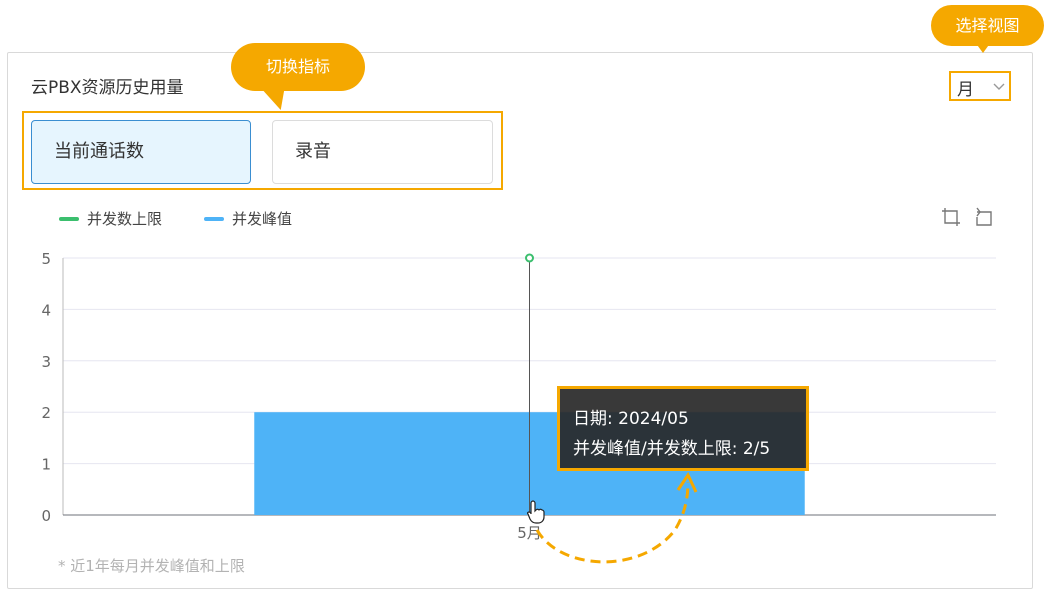 The image size is (1046, 599). What do you see at coordinates (616, 517) in the screenshot?
I see `annotation-arrow` at bounding box center [616, 517].